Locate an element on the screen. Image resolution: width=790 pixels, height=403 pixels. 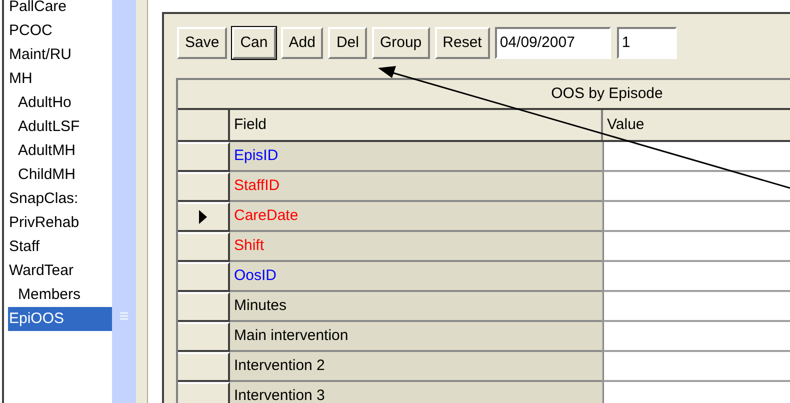
current-row-icon is located at coordinates (203, 217).